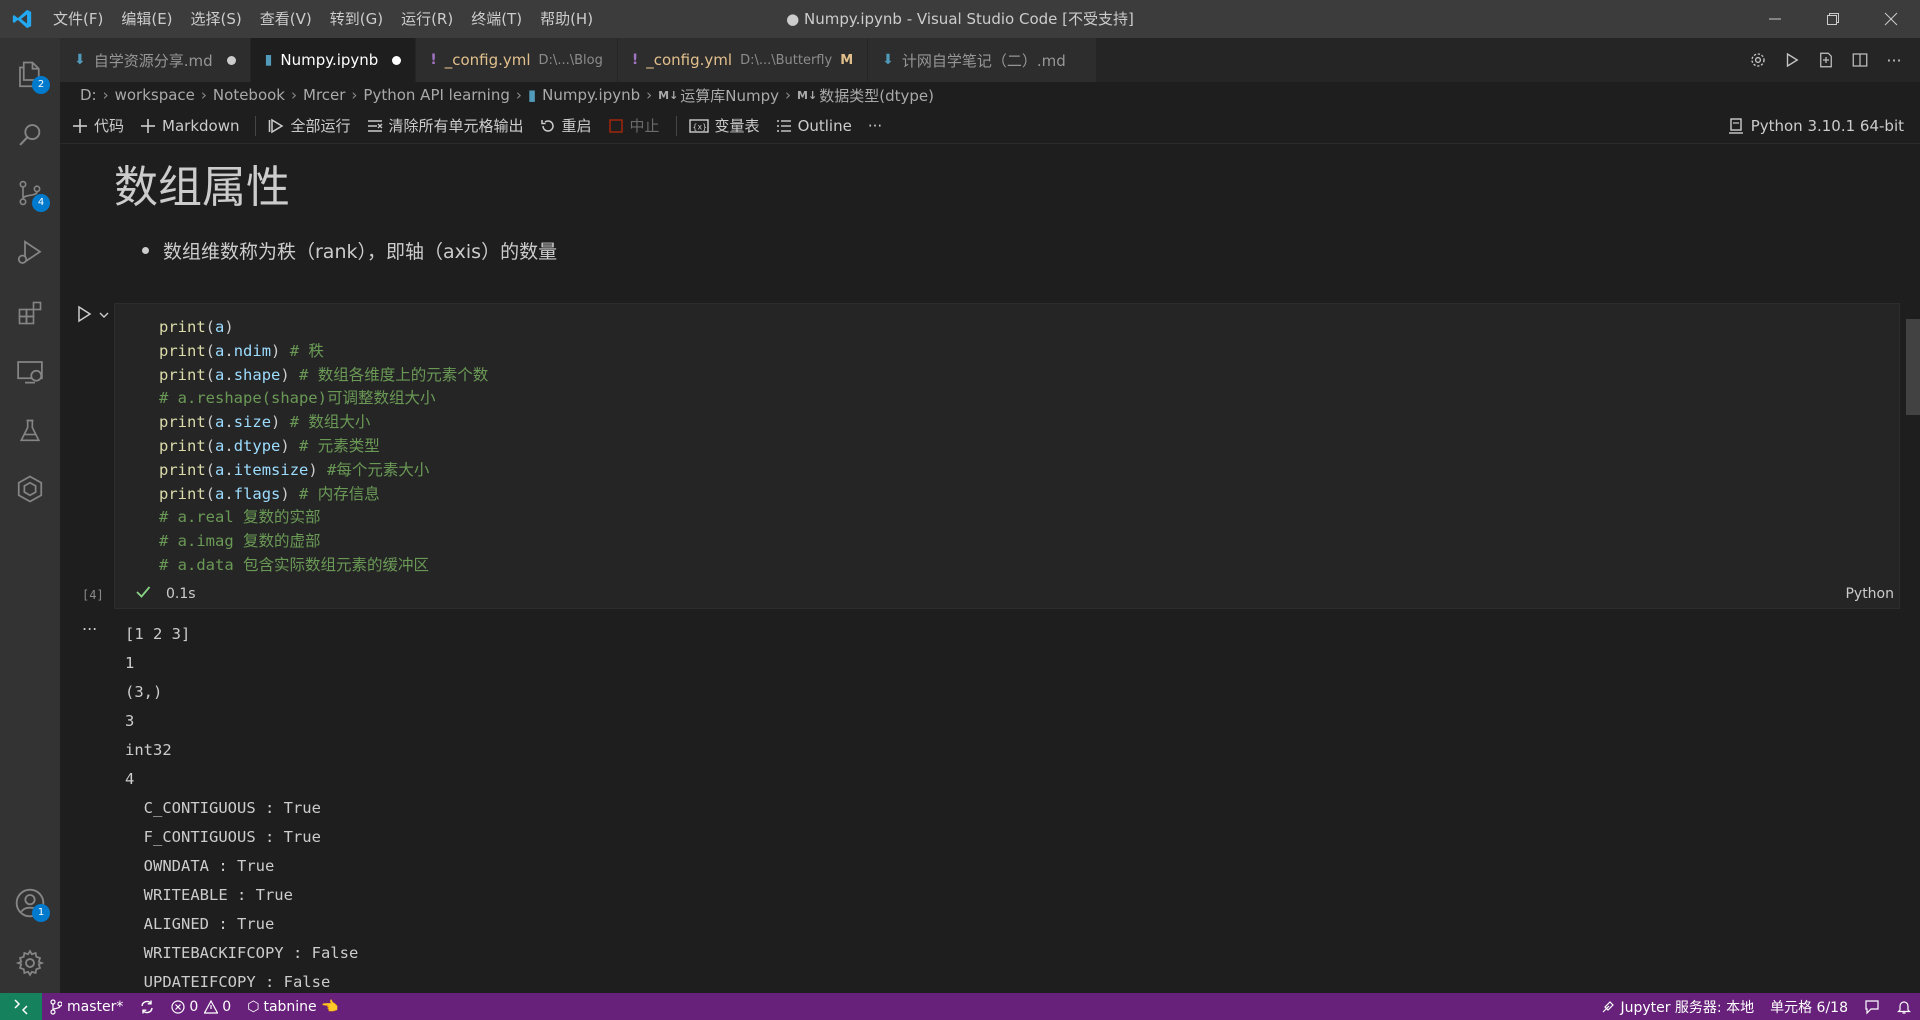  What do you see at coordinates (30, 903) in the screenshot?
I see `accounts-button: 1` at bounding box center [30, 903].